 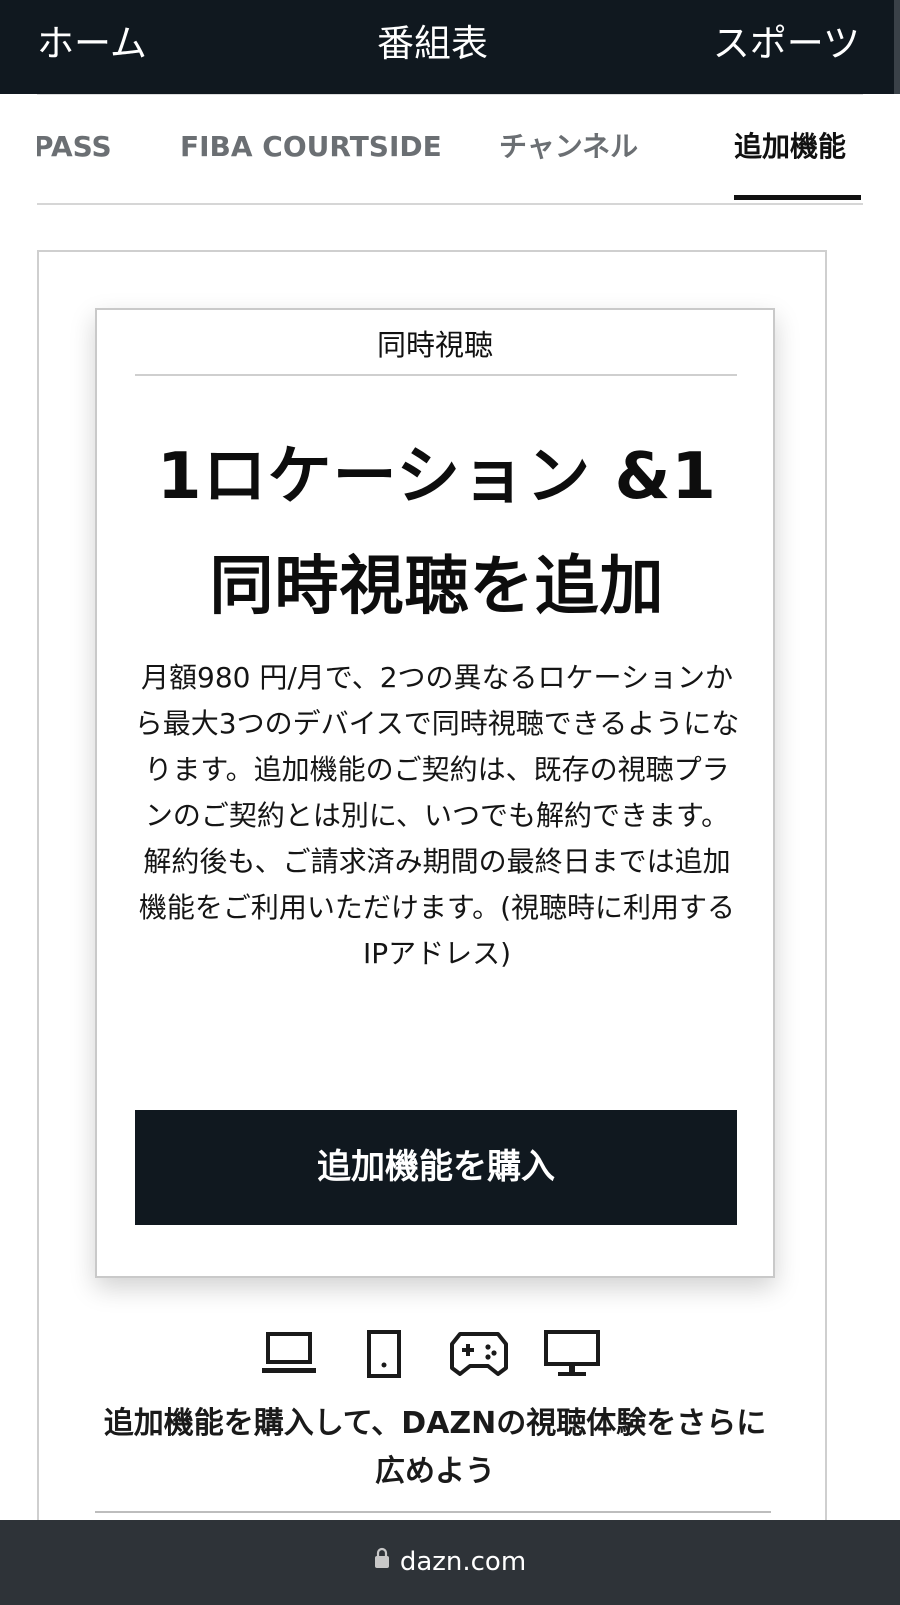 What do you see at coordinates (450, 149) in the screenshot?
I see `tab-bar: PASS FIBA COURTSIDE チャンネル 追加機能` at bounding box center [450, 149].